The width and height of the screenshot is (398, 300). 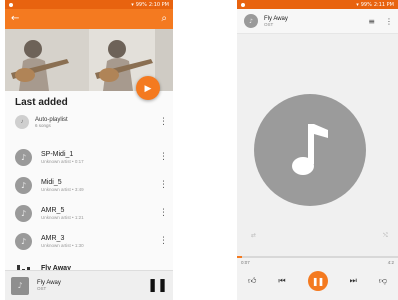 I want to click on shuffle-icon: ⤭, so click(x=385, y=236).